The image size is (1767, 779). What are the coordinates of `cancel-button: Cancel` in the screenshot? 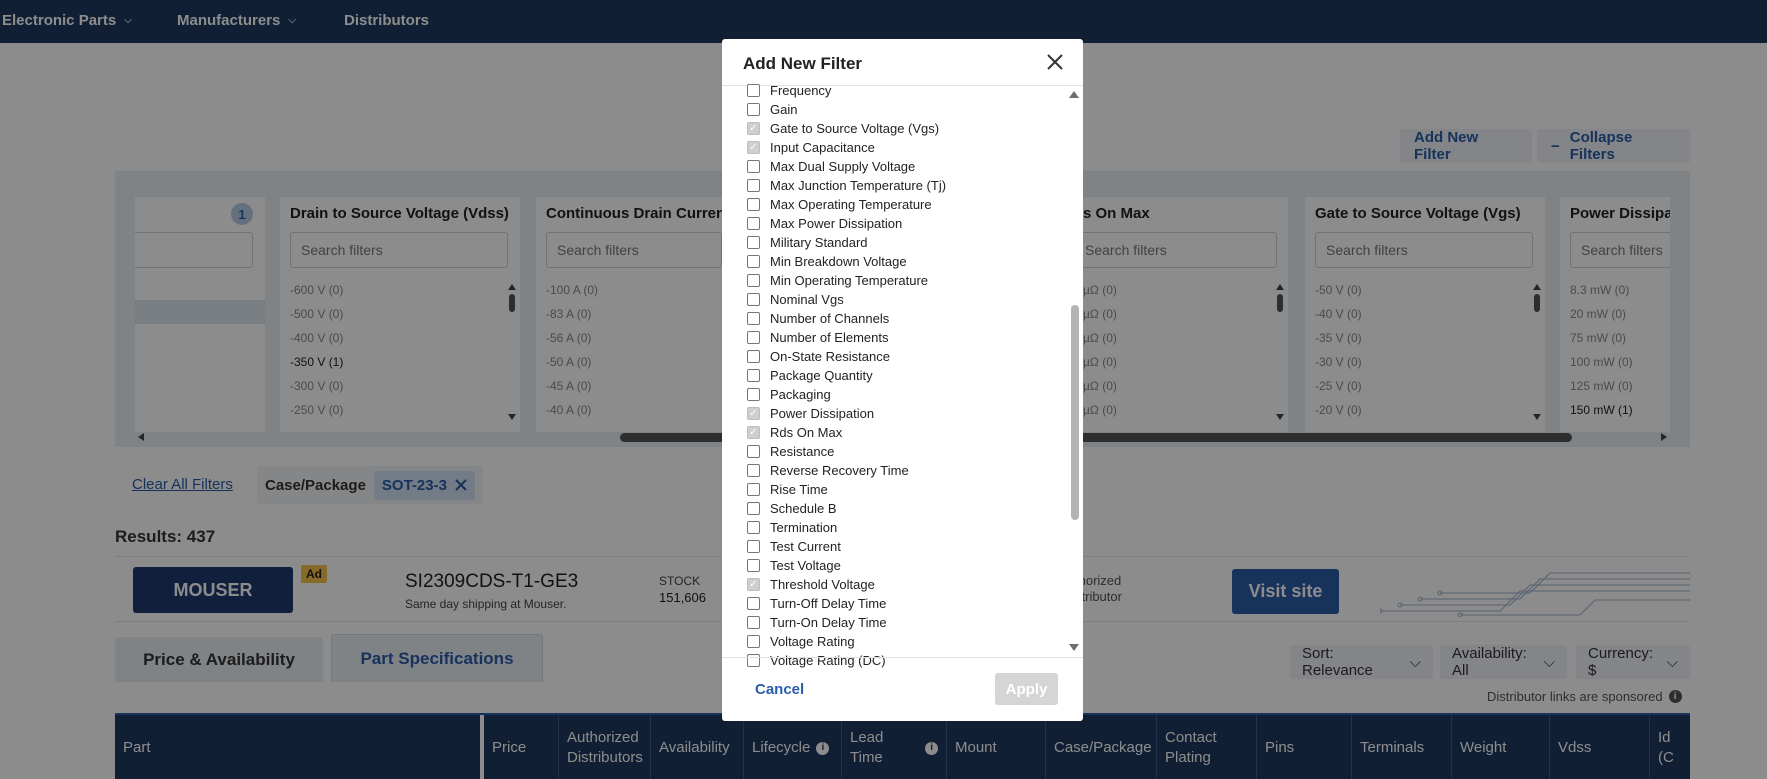 It's located at (779, 689).